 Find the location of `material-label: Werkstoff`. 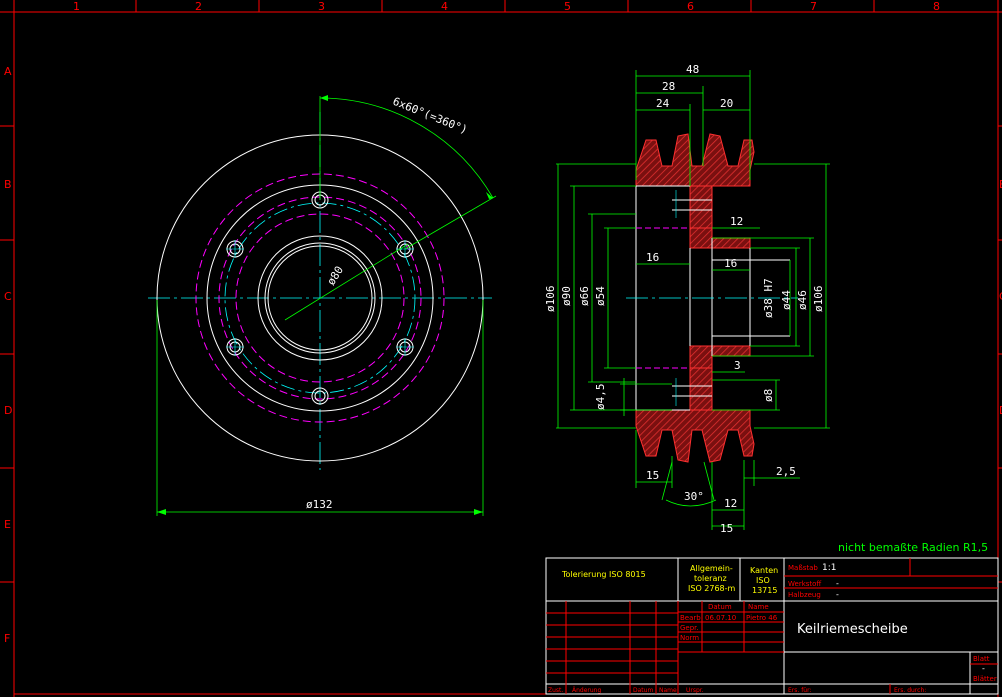

material-label: Werkstoff is located at coordinates (804, 584).